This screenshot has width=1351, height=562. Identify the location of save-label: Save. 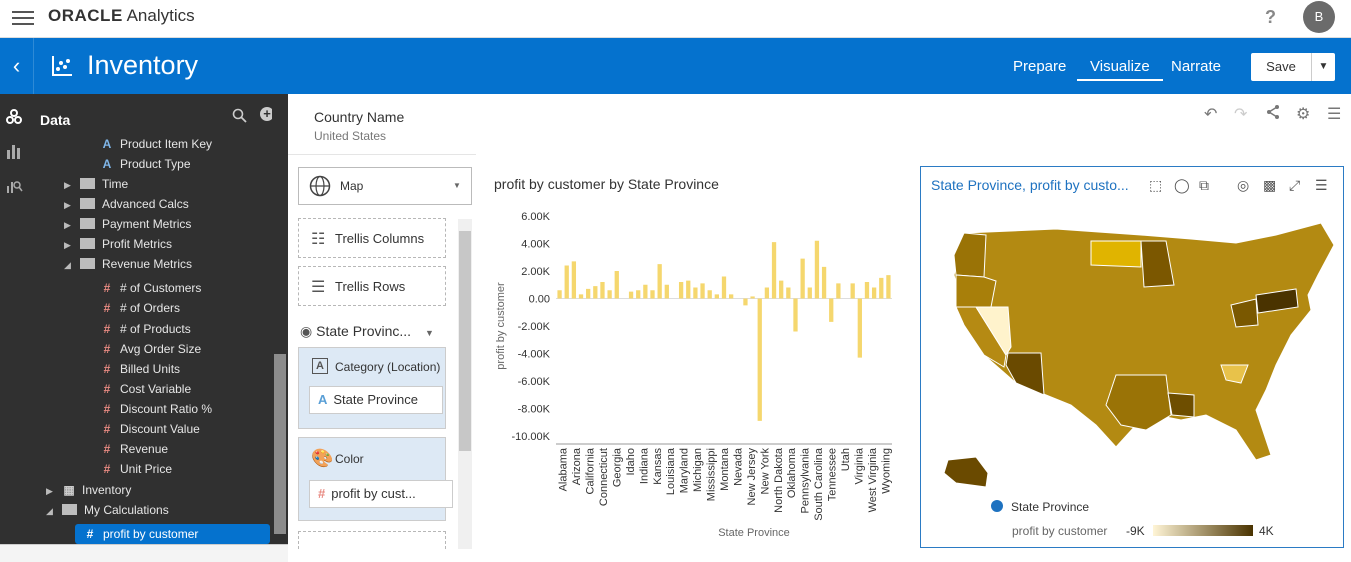
(1281, 67).